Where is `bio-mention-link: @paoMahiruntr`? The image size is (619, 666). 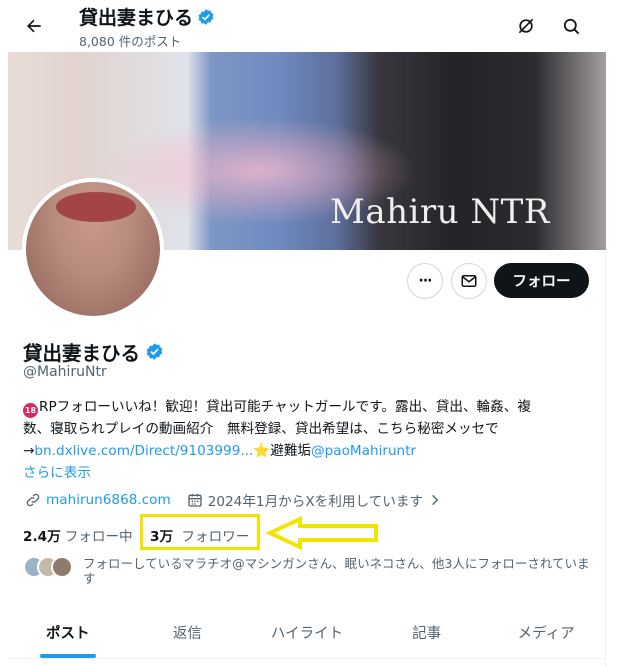 bio-mention-link: @paoMahiruntr is located at coordinates (363, 451).